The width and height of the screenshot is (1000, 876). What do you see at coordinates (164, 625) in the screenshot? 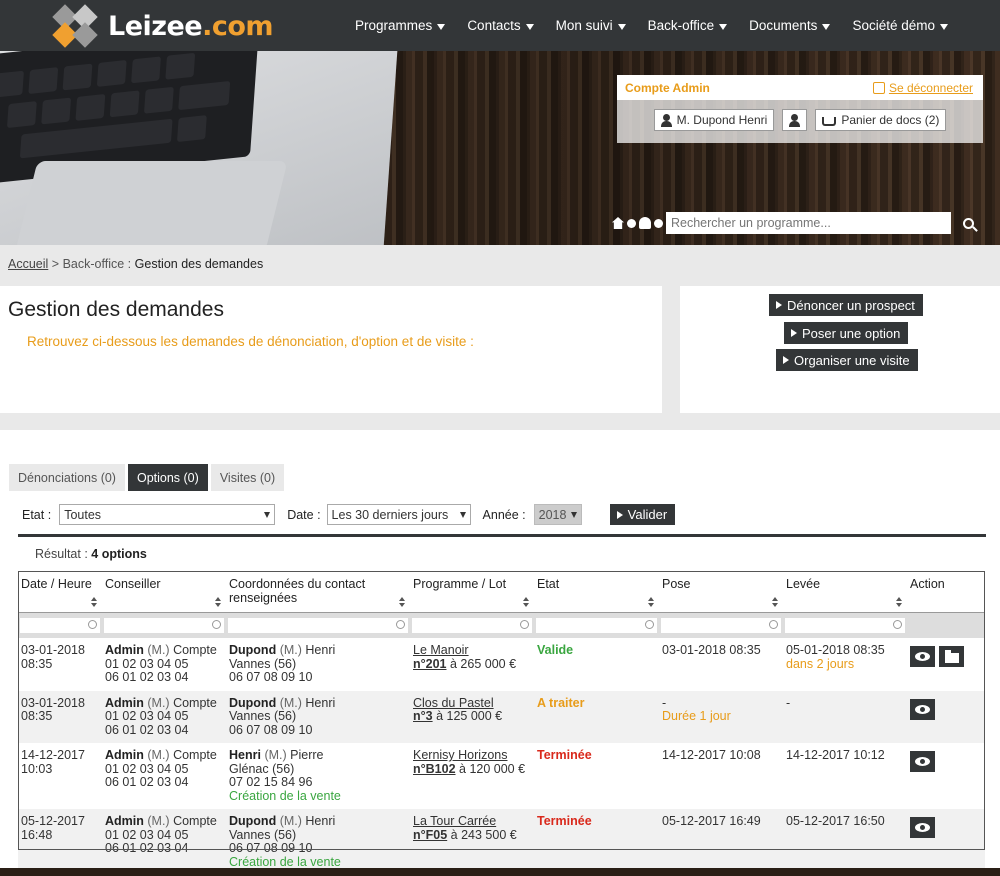
I see `filter-conseiller-input` at bounding box center [164, 625].